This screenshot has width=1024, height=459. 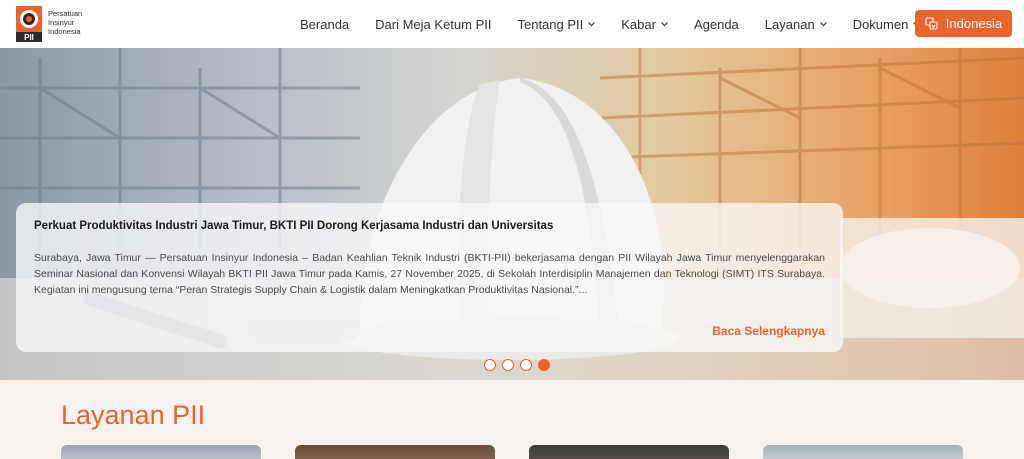 I want to click on language-label: Indonesia, so click(x=974, y=23).